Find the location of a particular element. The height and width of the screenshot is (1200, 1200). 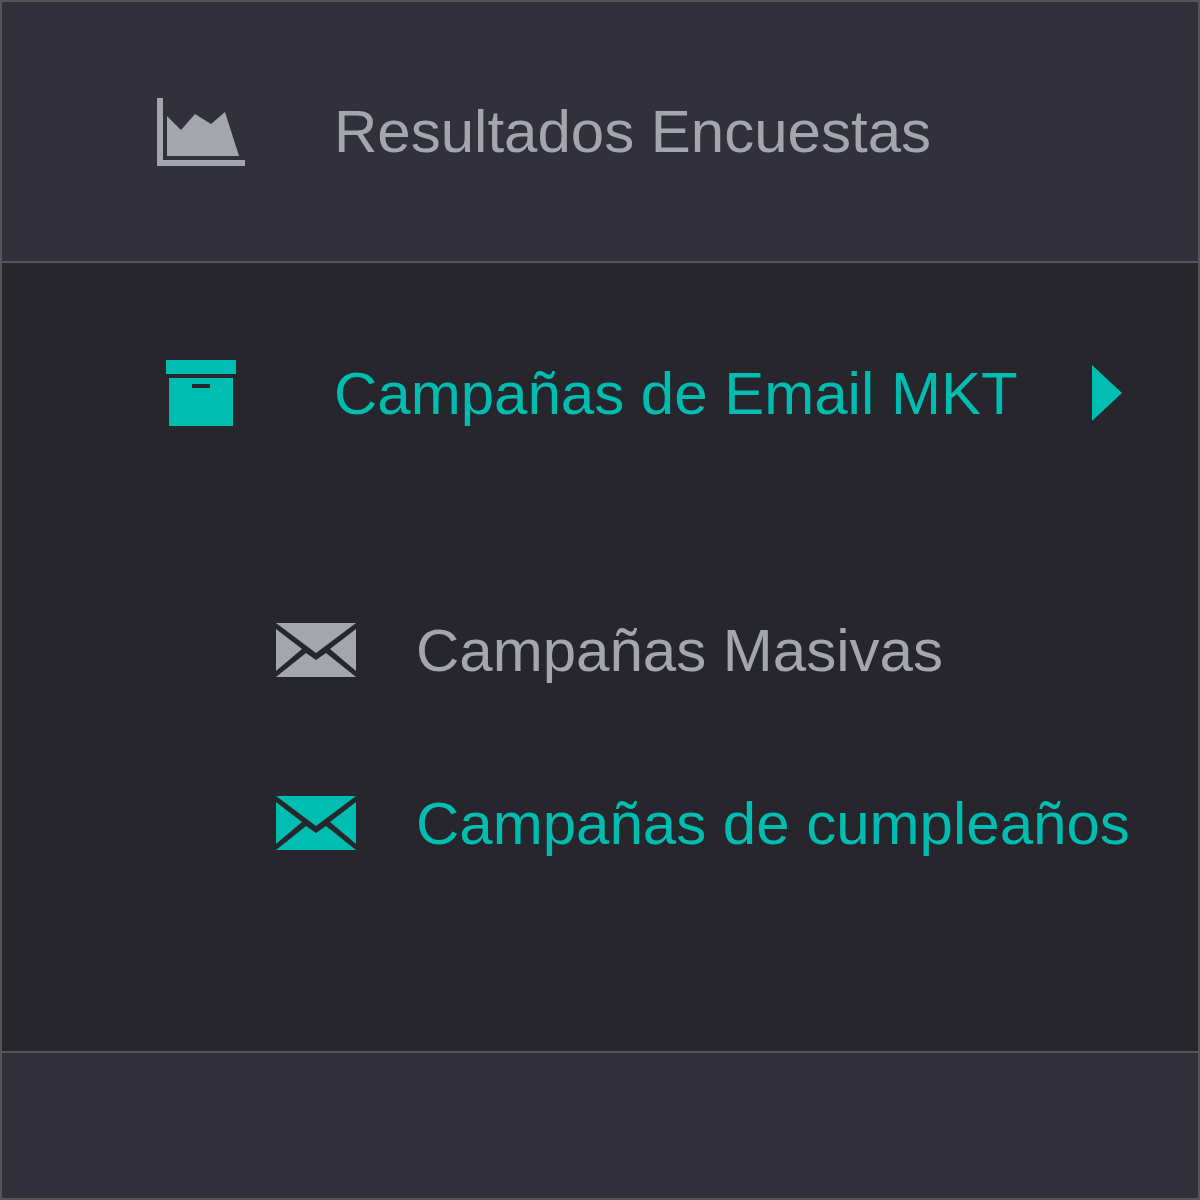

archive-box-icon is located at coordinates (201, 393).